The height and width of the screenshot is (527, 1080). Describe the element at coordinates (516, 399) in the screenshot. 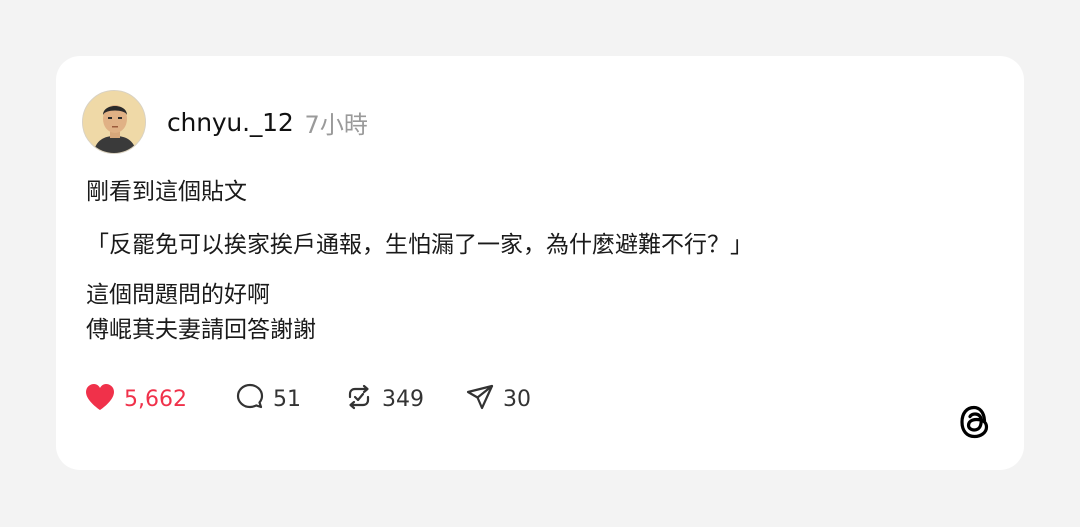

I see `share-count: 30` at that location.